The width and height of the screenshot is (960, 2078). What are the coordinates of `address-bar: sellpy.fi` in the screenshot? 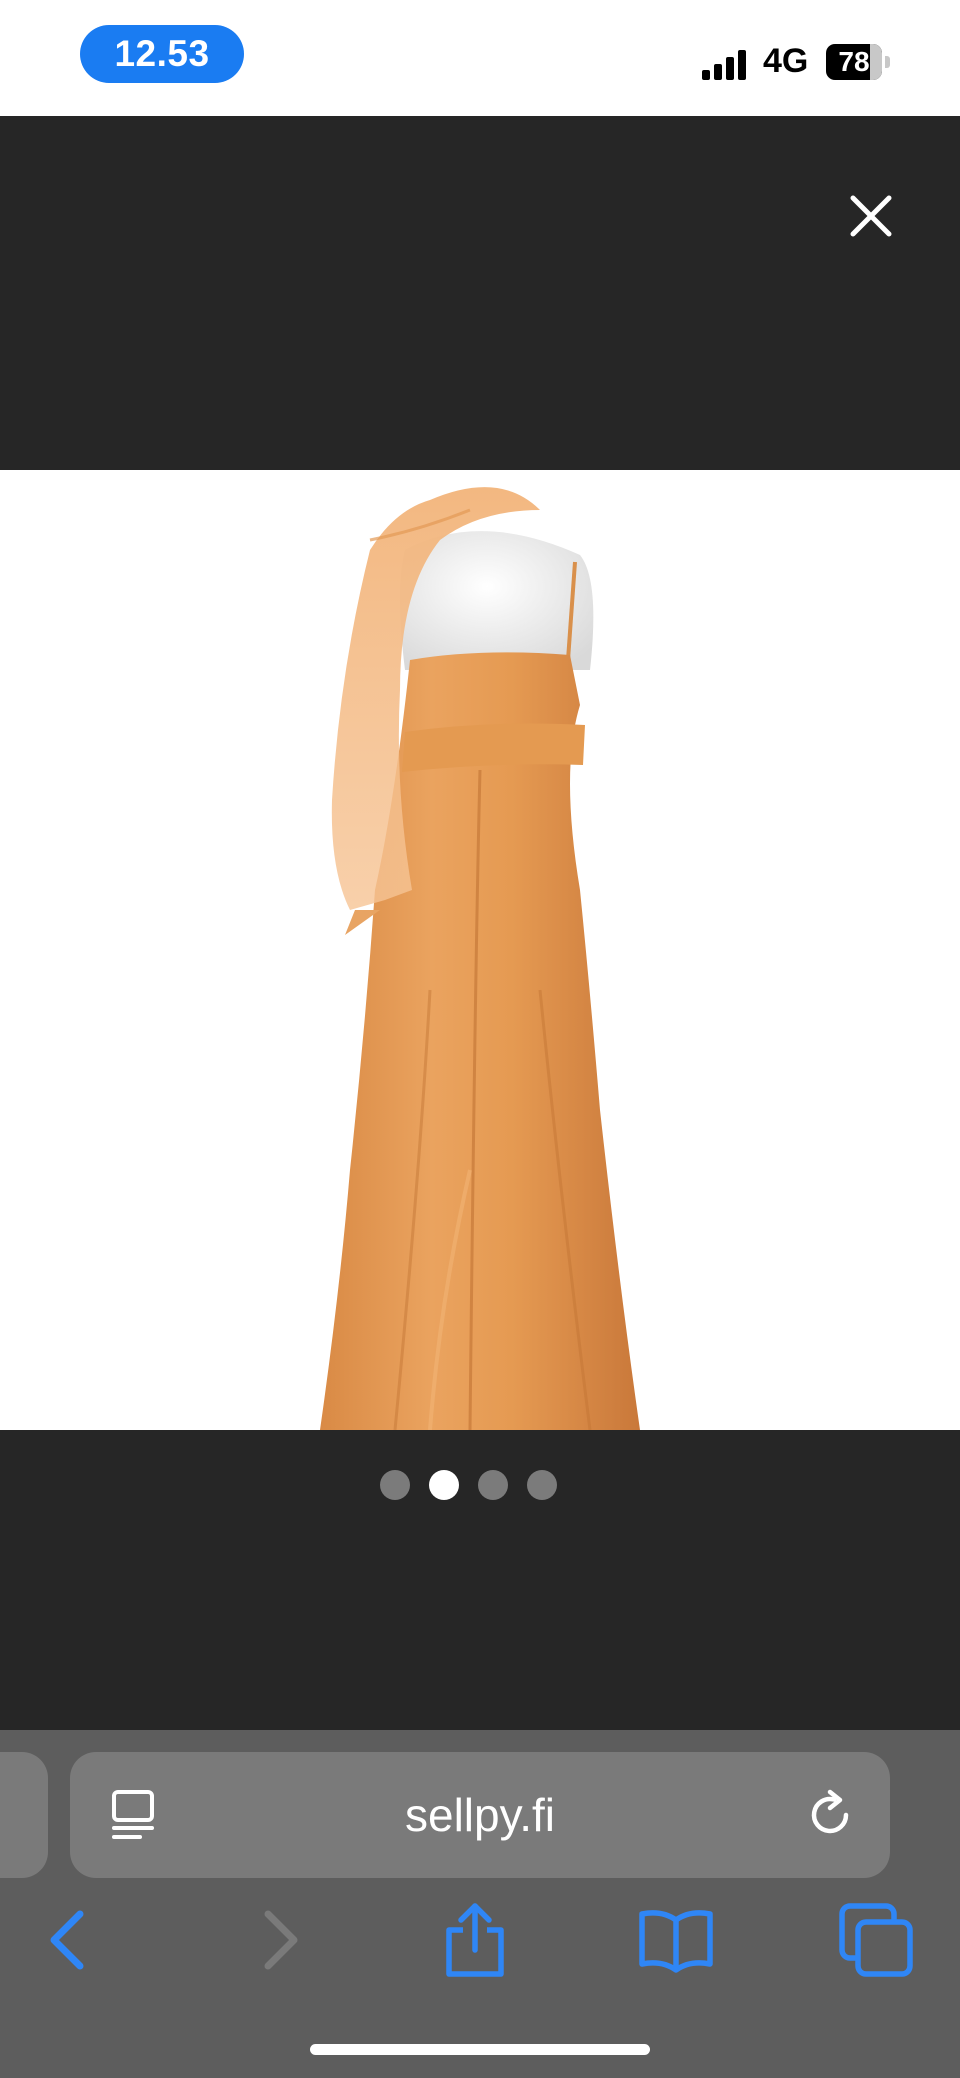 It's located at (480, 1815).